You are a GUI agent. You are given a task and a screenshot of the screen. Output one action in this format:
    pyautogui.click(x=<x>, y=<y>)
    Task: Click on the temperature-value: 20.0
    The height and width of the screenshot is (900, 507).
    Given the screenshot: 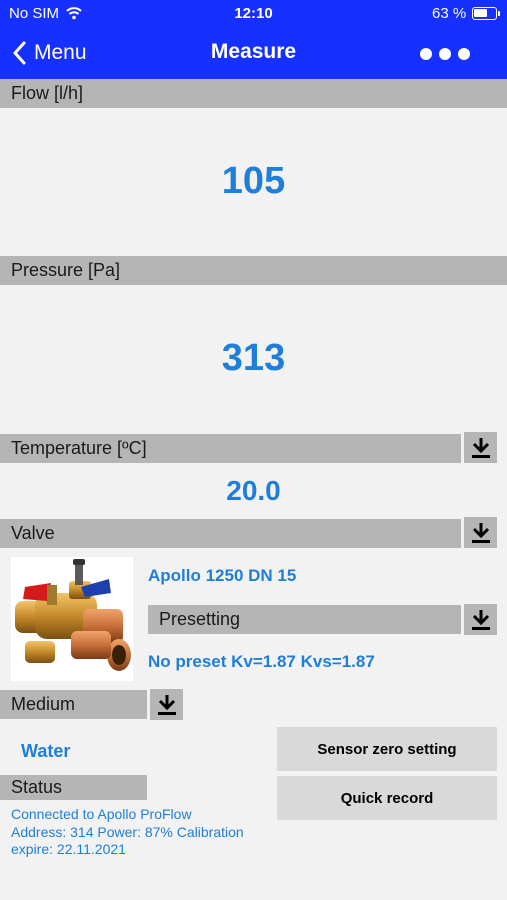 What is the action you would take?
    pyautogui.click(x=253, y=490)
    